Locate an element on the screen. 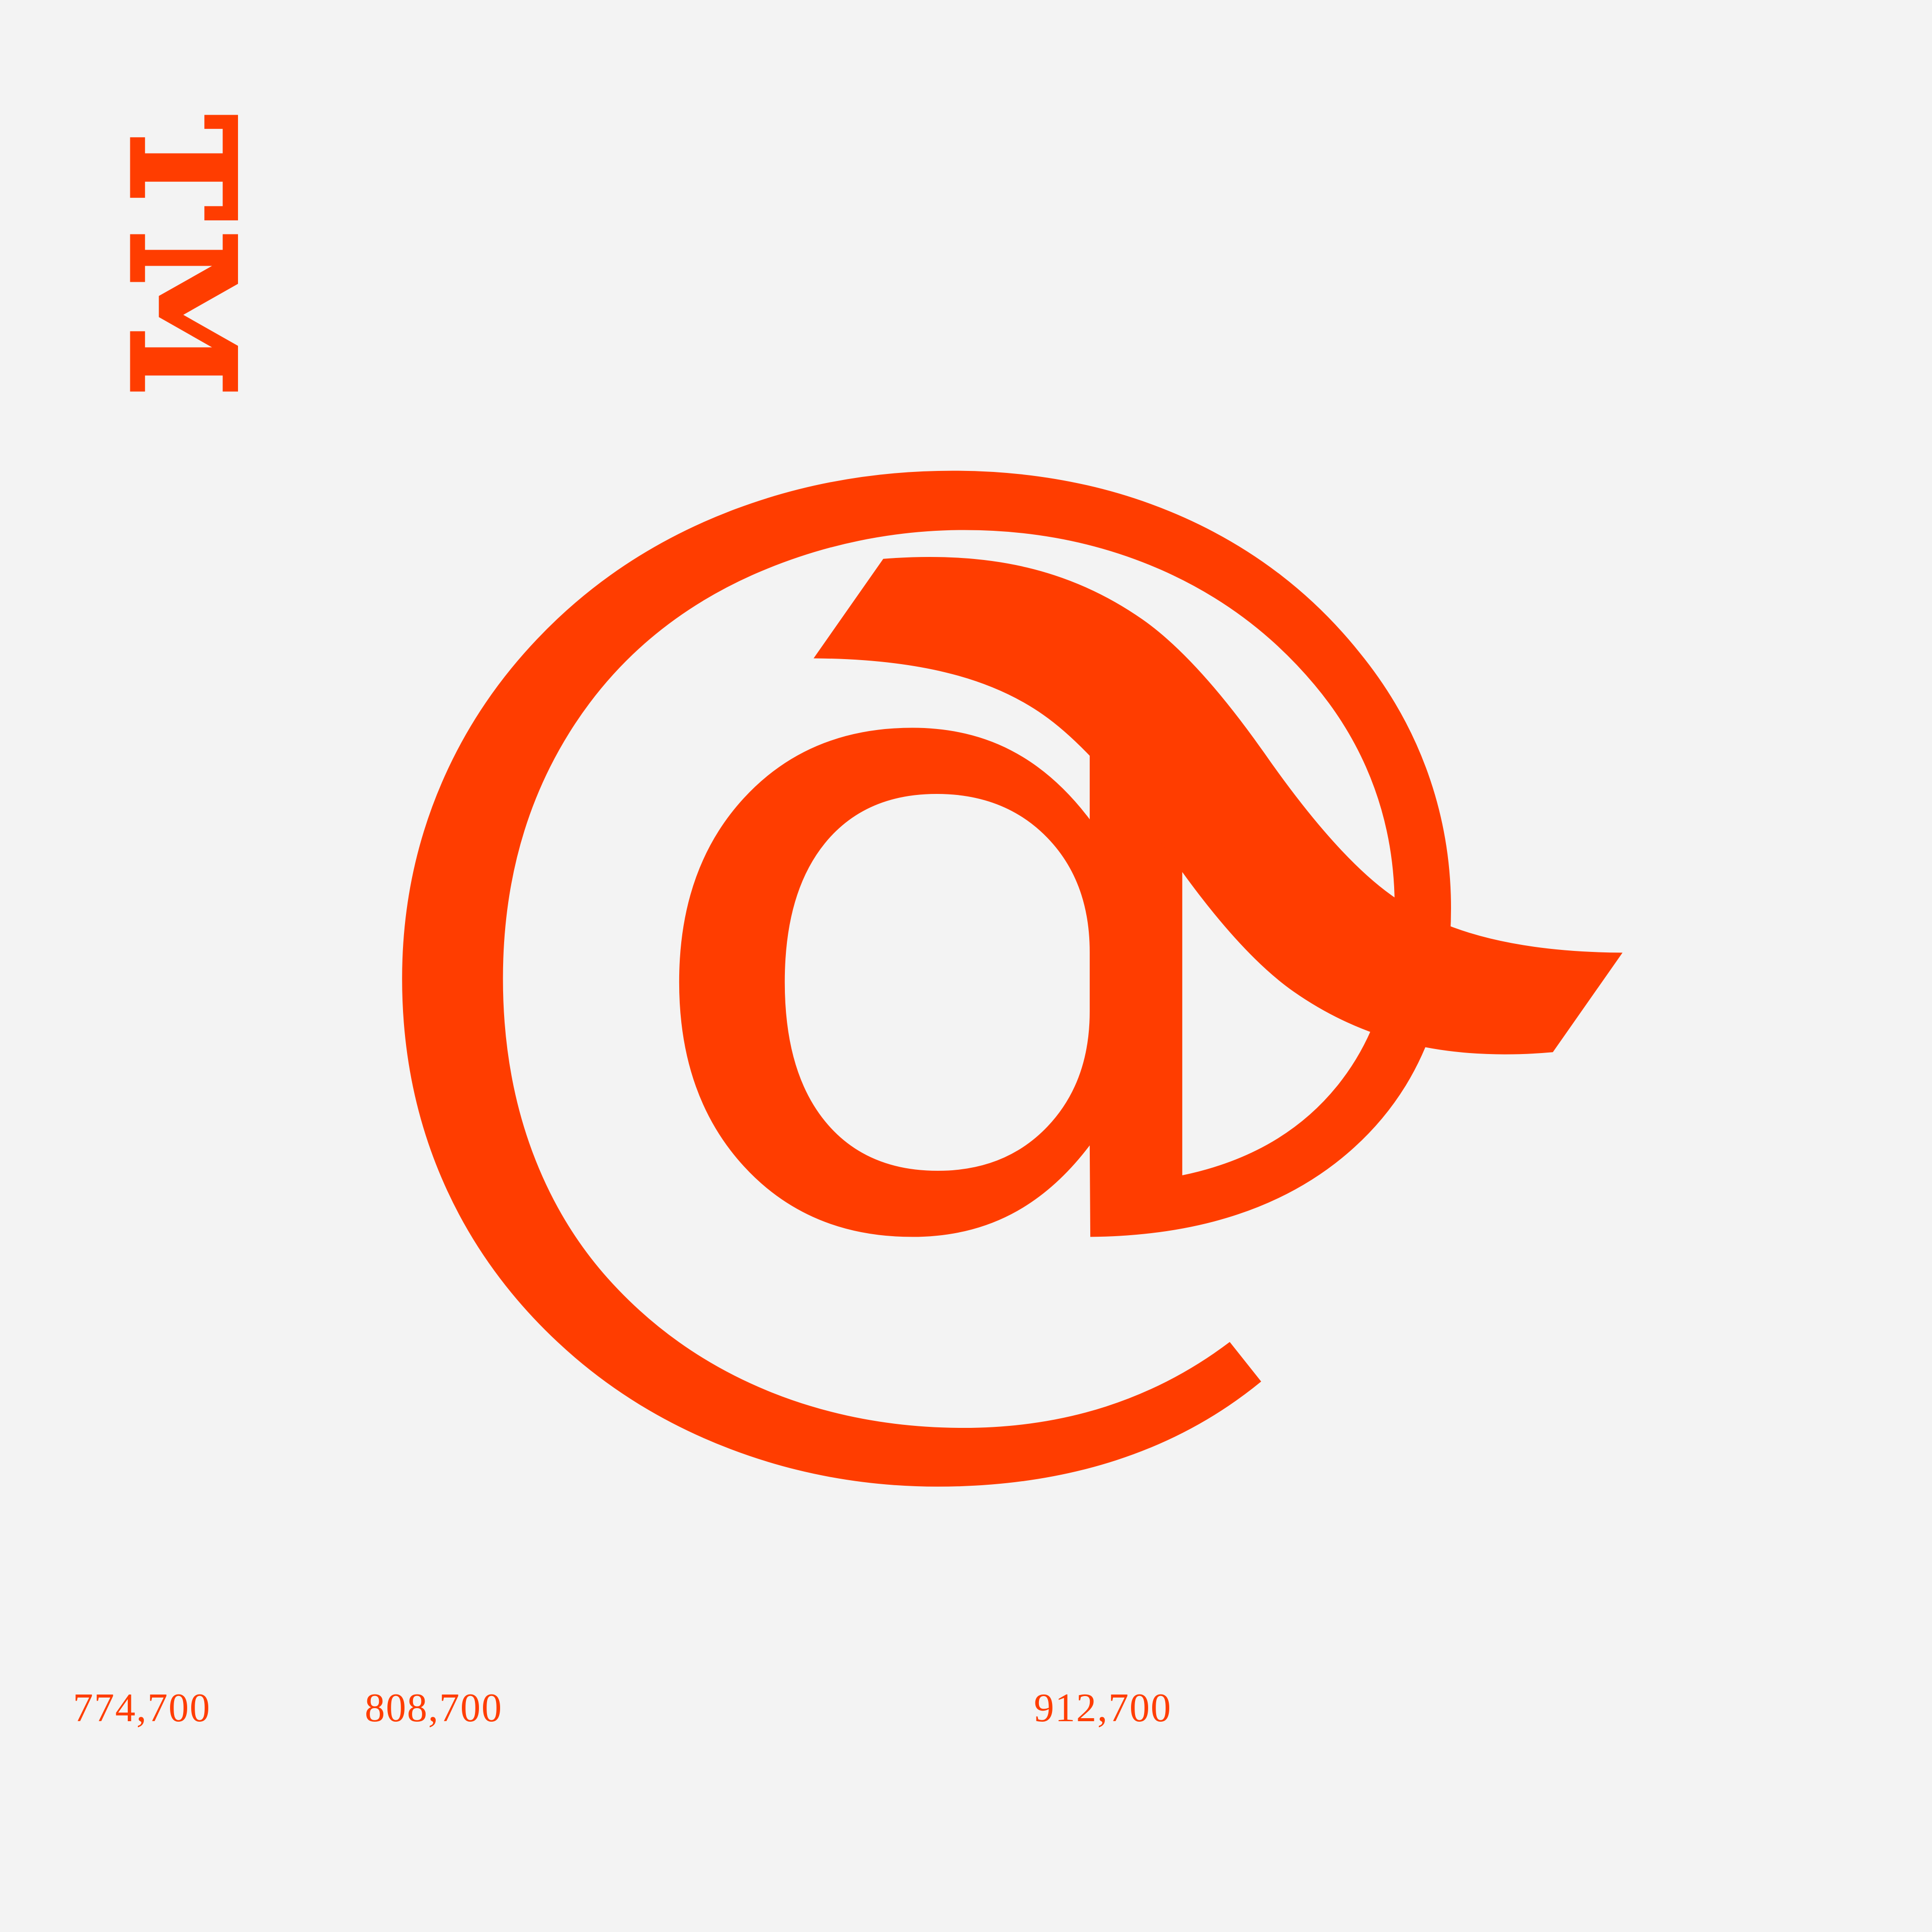 The width and height of the screenshot is (1932, 1932). glyph-code-label-1: 774,700 is located at coordinates (142, 1708).